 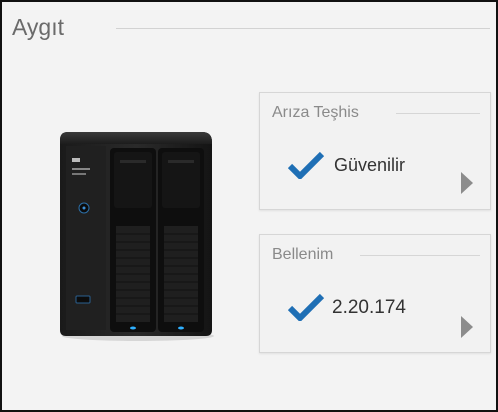 What do you see at coordinates (38, 27) in the screenshot?
I see `section-title: Aygıt` at bounding box center [38, 27].